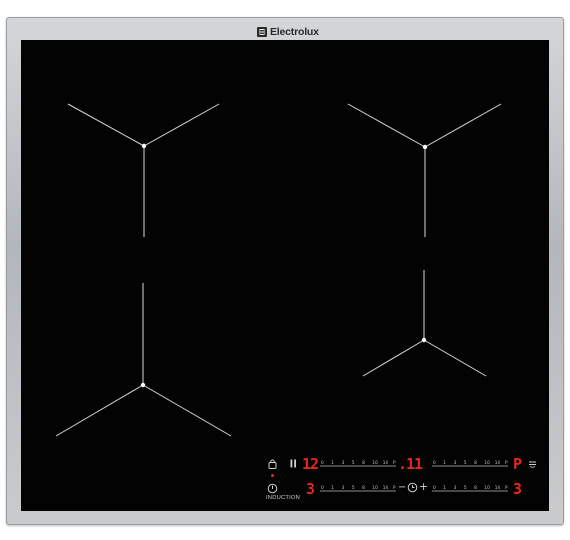  Describe the element at coordinates (424, 170) in the screenshot. I see `cooking-zone-top-right` at that location.